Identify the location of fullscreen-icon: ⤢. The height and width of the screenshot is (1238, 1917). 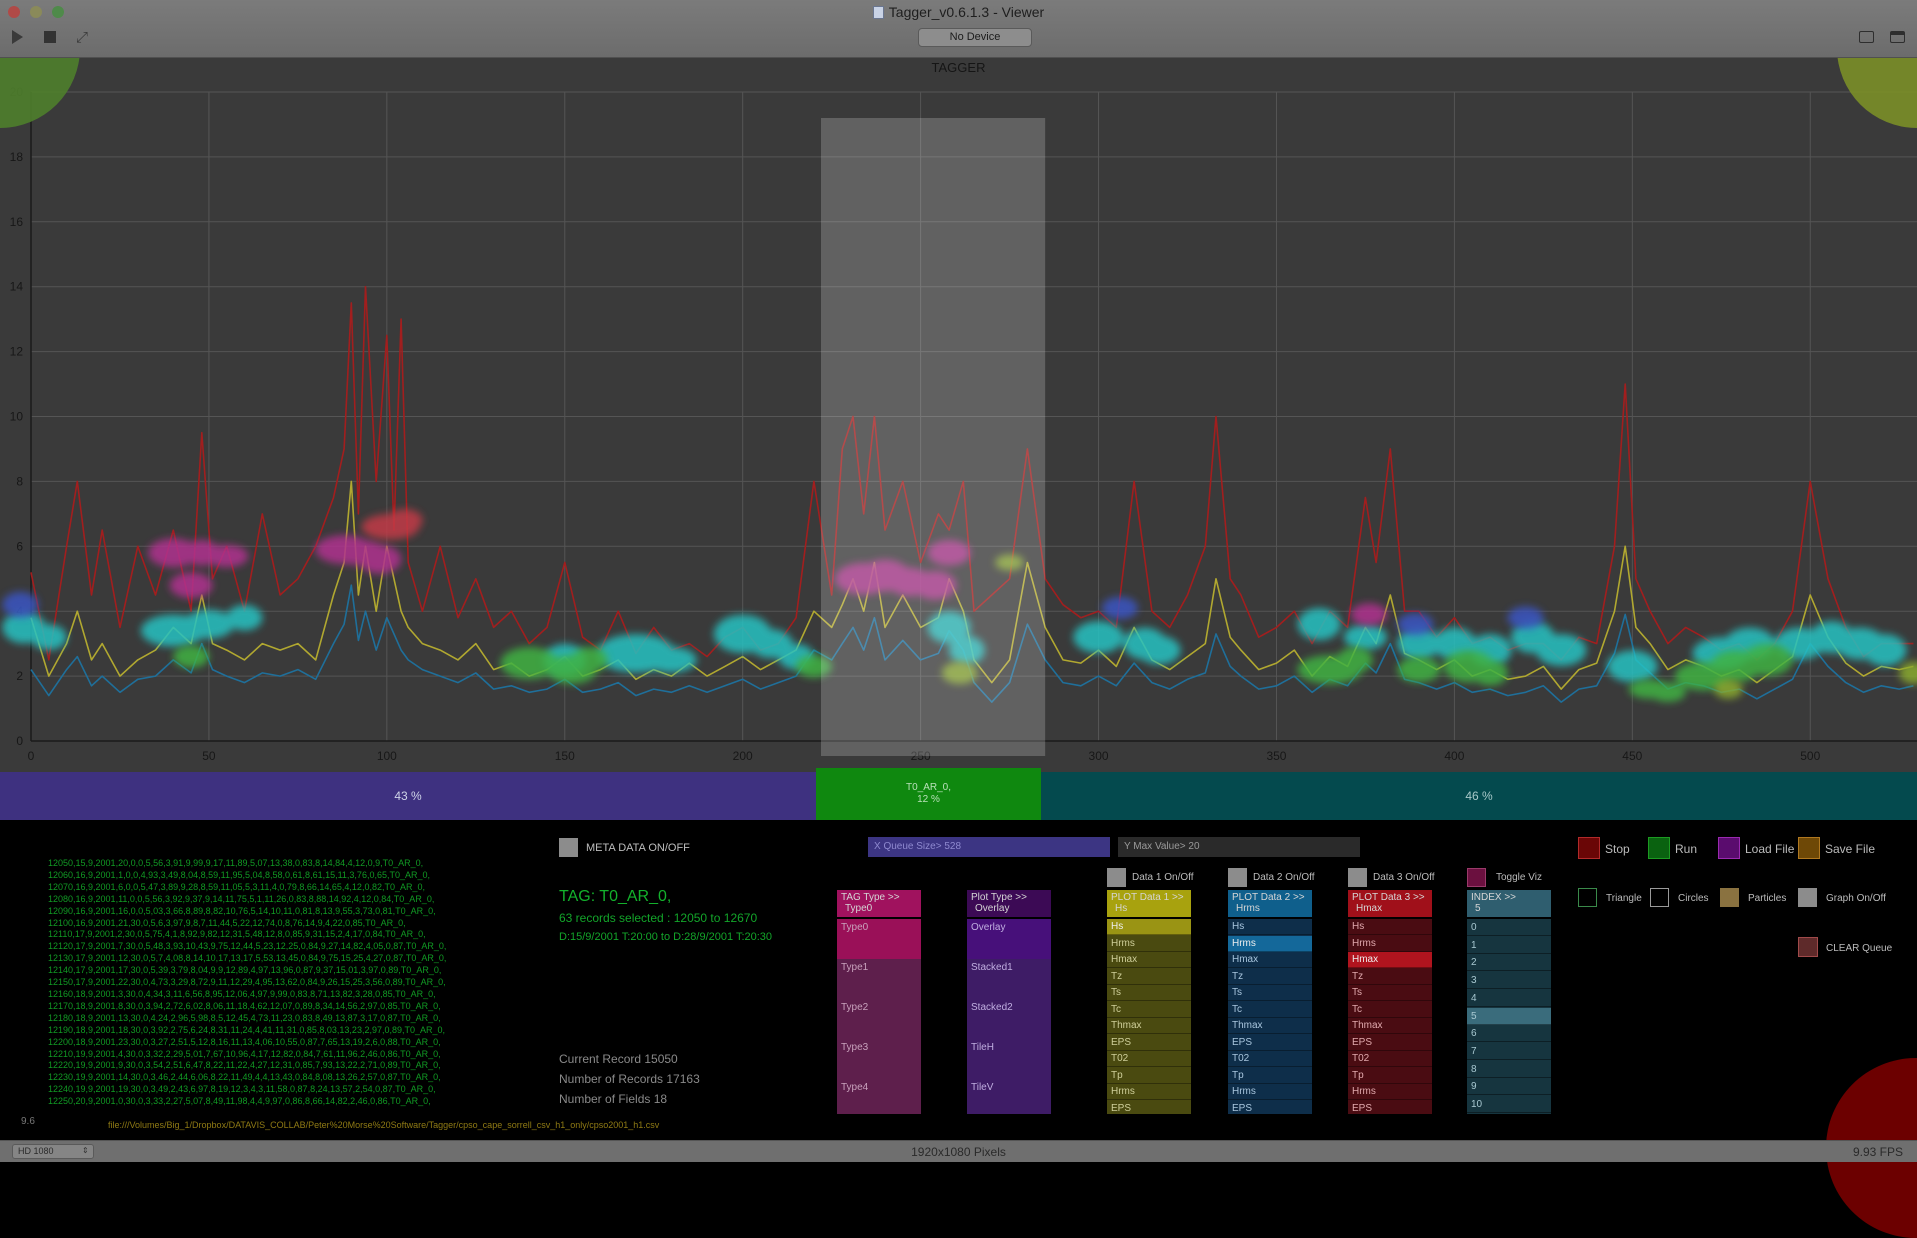
(82, 37).